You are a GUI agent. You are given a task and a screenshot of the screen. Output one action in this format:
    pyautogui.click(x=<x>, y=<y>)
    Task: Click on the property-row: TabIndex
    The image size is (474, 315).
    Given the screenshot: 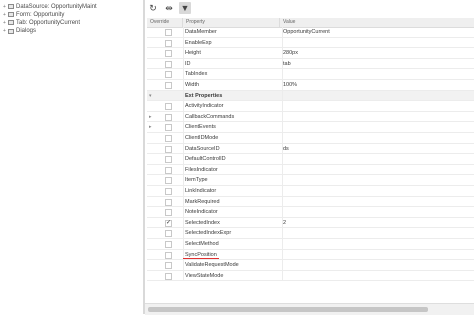 What is the action you would take?
    pyautogui.click(x=310, y=74)
    